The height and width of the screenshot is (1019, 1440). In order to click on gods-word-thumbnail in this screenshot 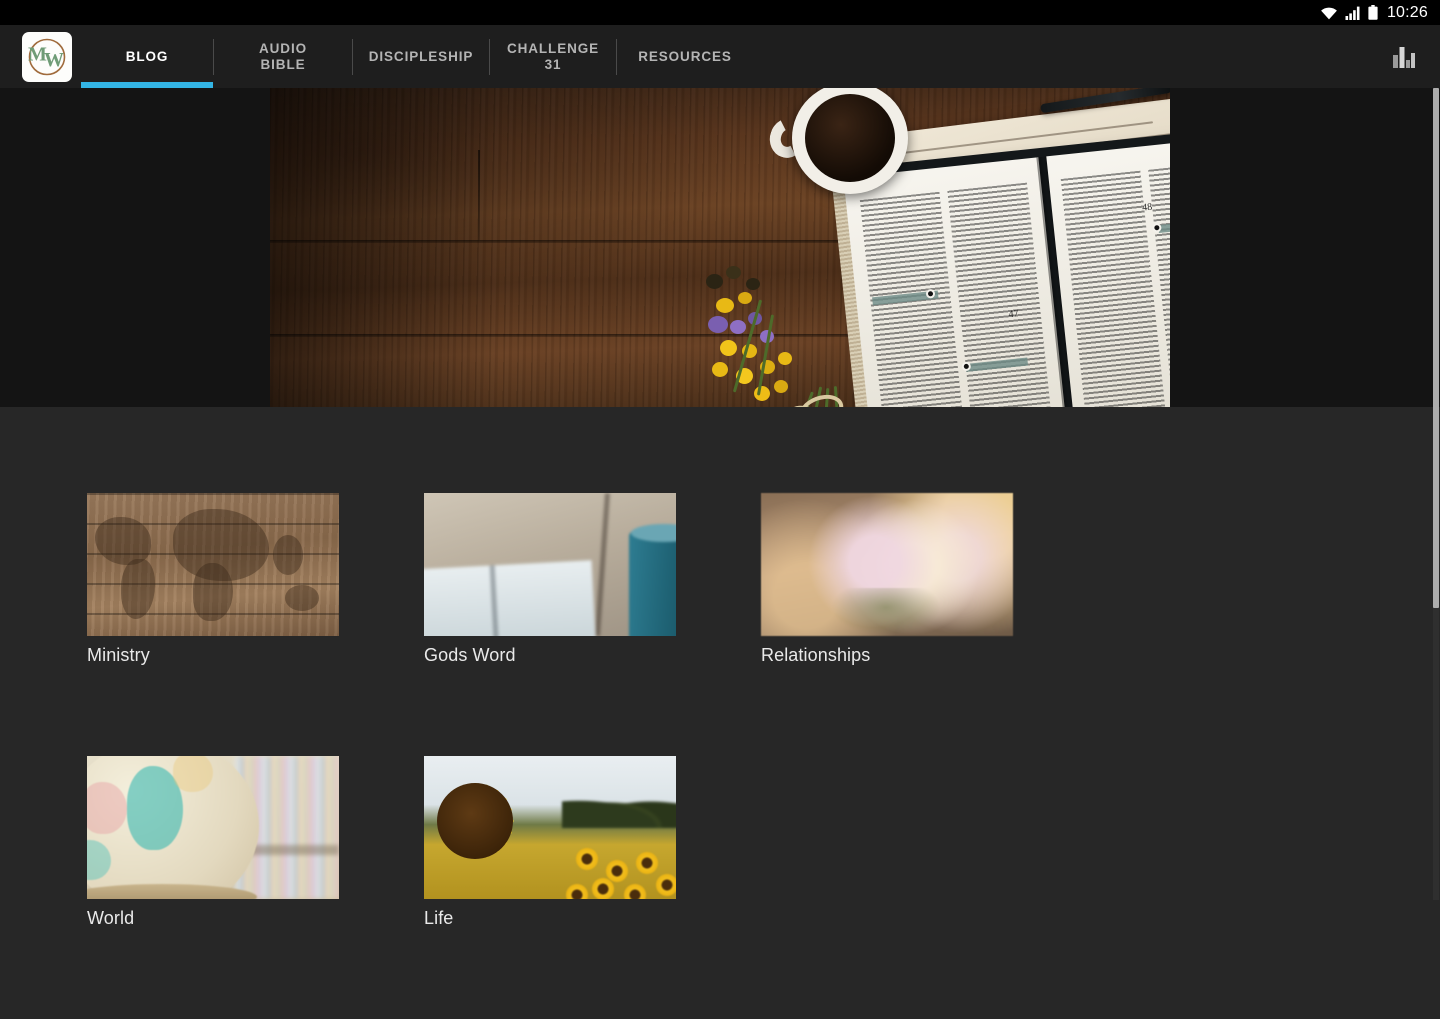, I will do `click(550, 564)`.